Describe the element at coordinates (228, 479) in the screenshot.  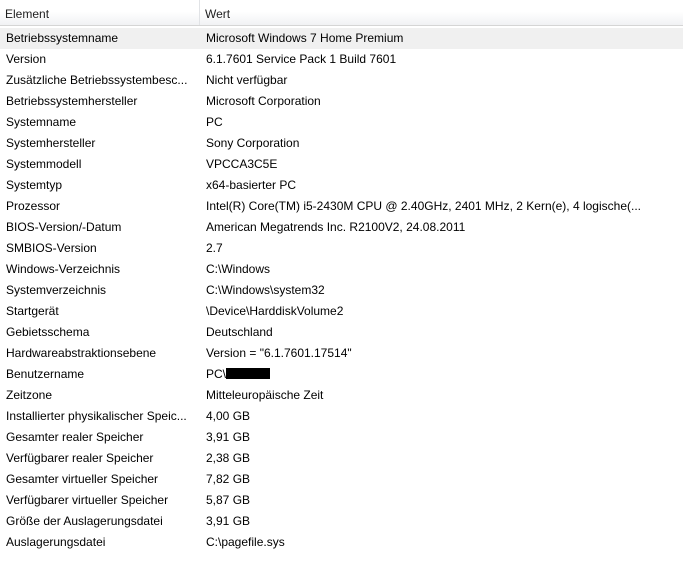
I see `row-value: 7,82 GB` at that location.